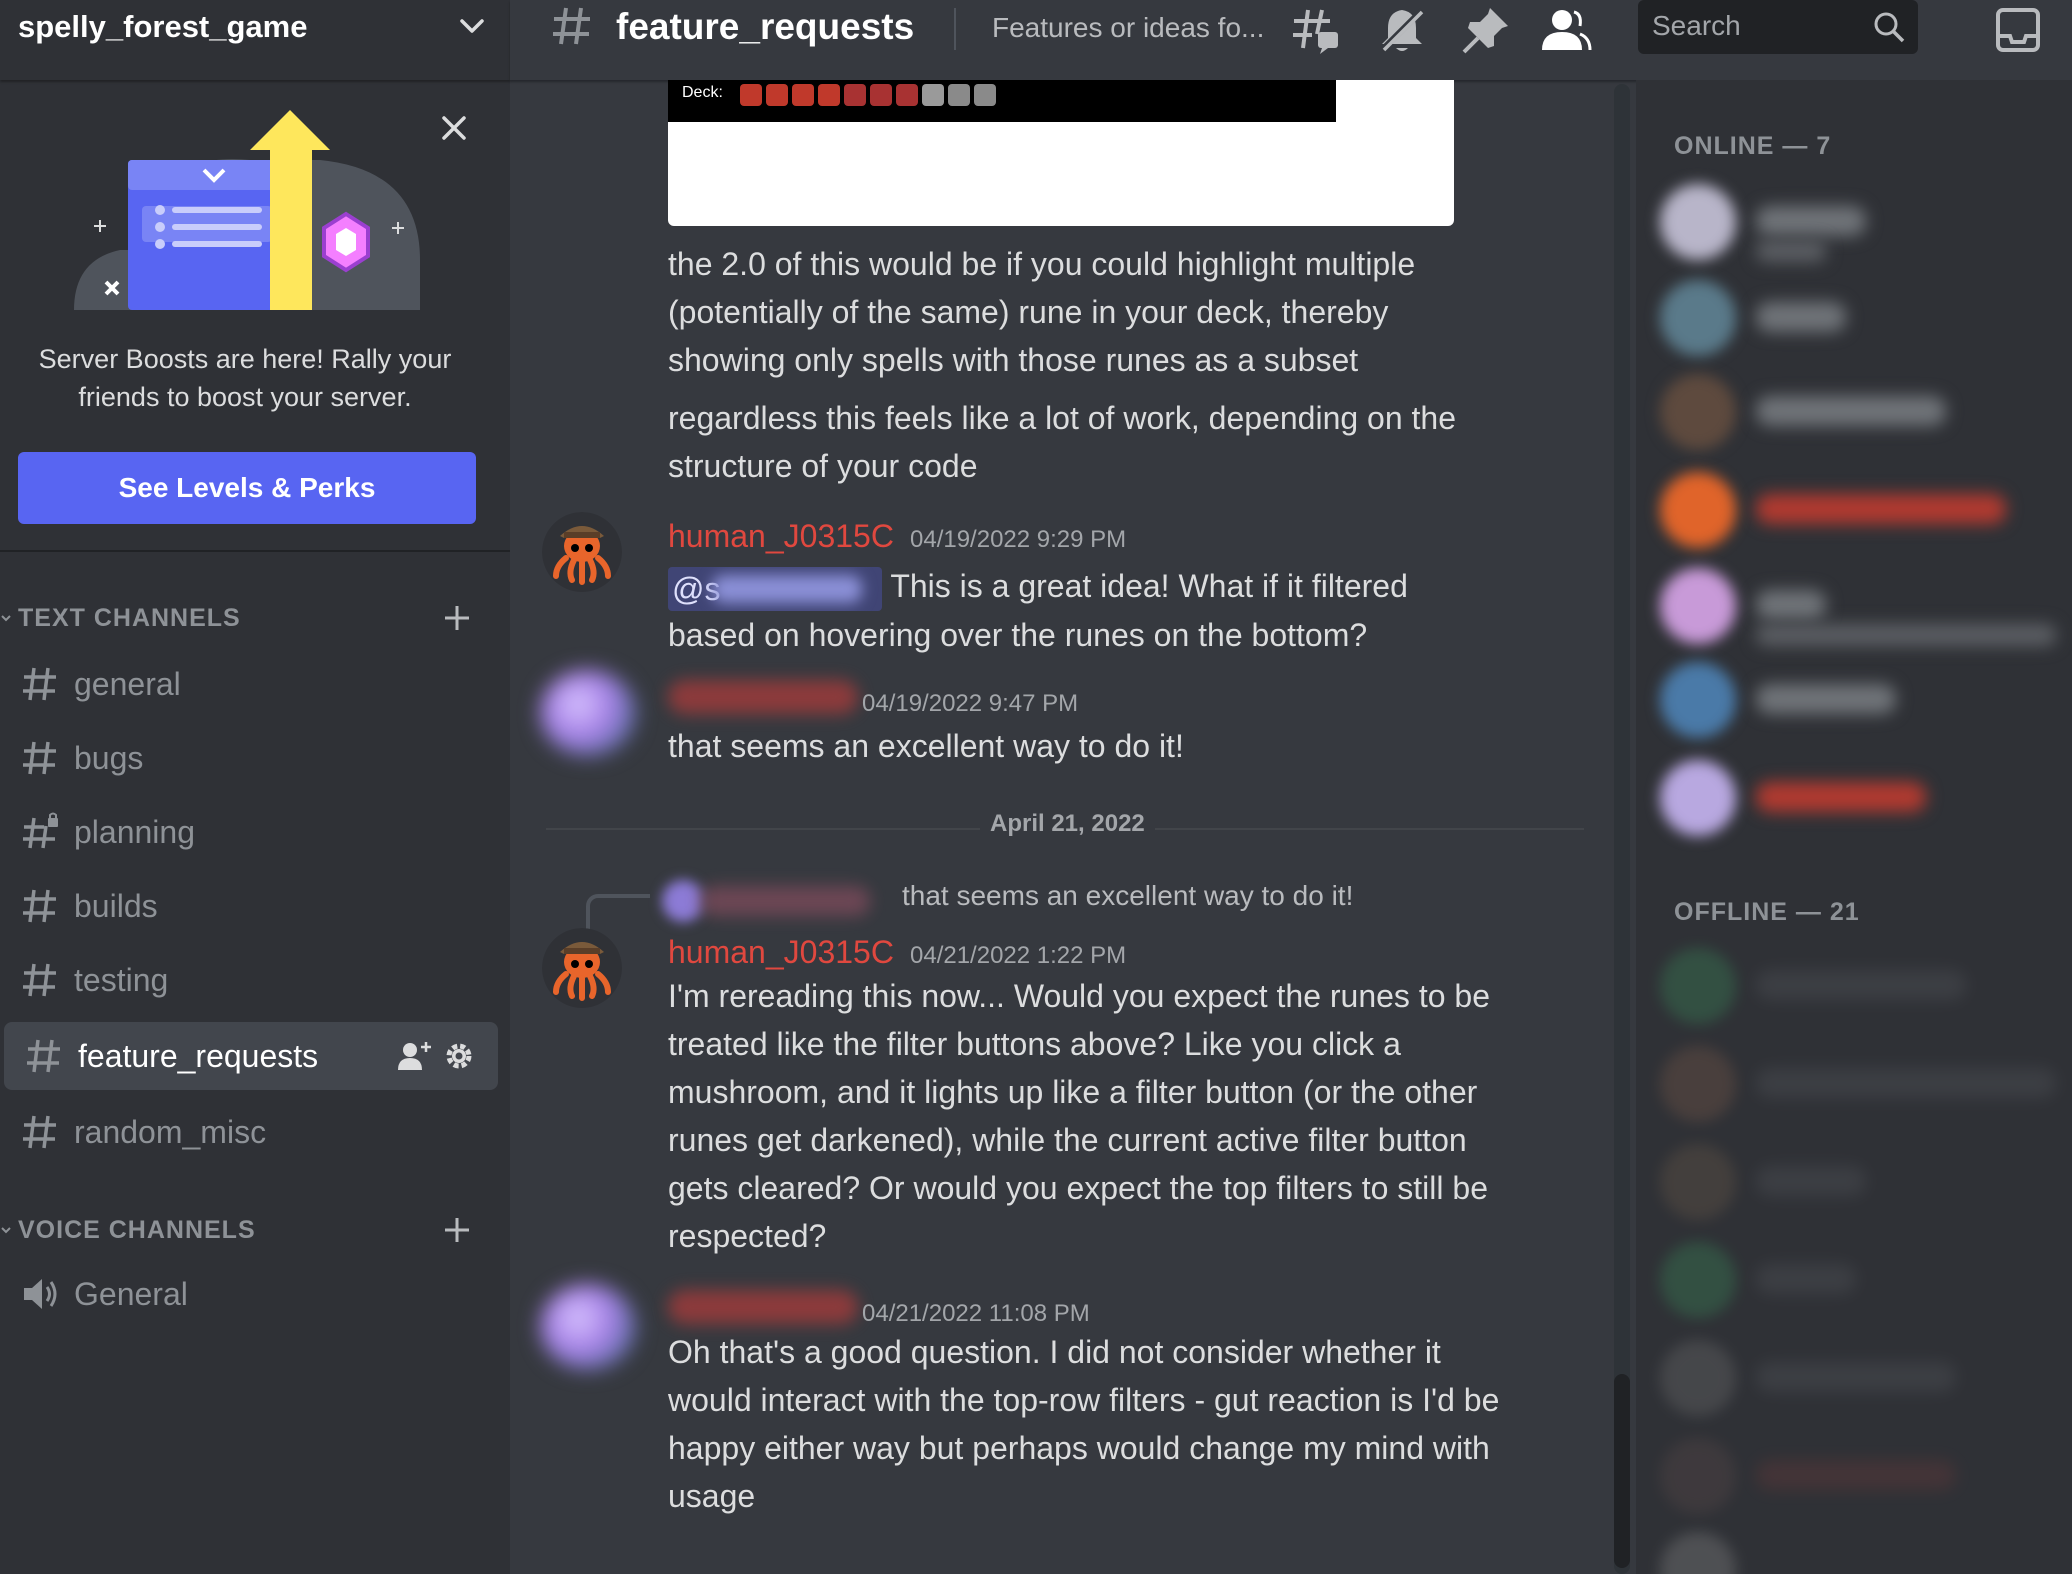 The image size is (2072, 1574). I want to click on channel-bugs: bugs, so click(247, 758).